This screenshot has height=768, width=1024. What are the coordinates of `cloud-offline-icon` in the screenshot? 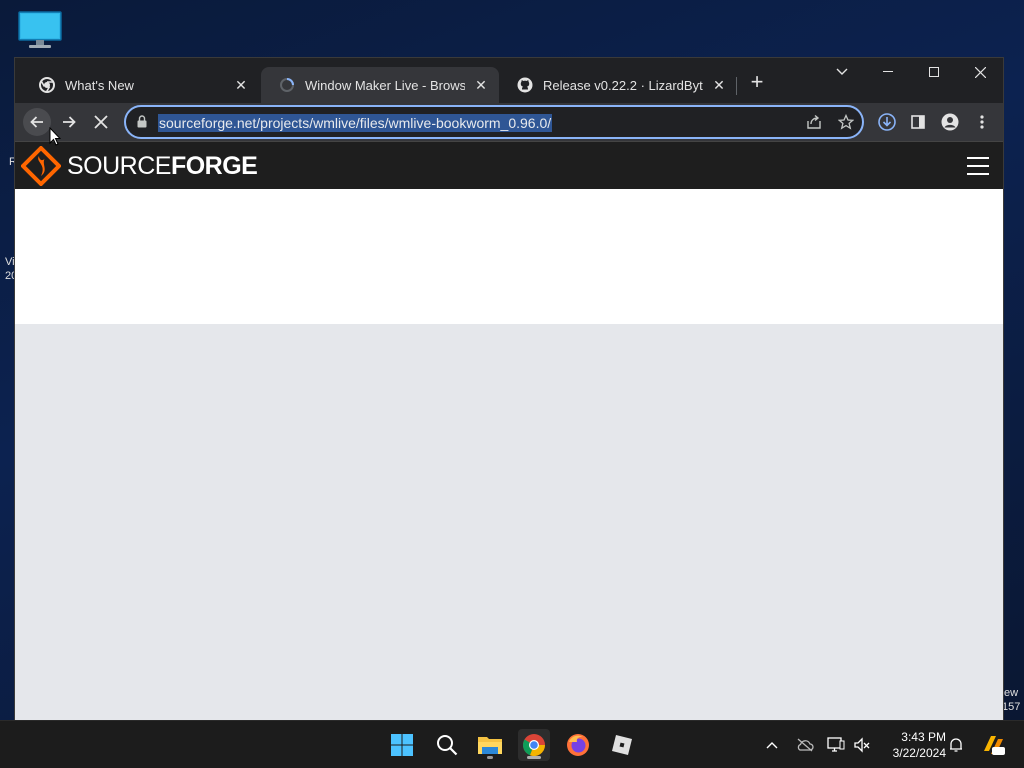 It's located at (805, 745).